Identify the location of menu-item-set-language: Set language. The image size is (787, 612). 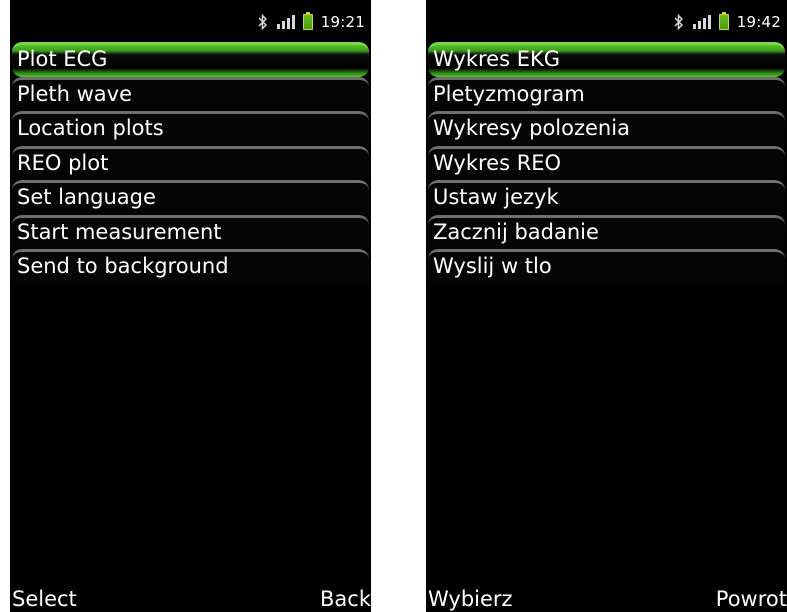
(190, 197).